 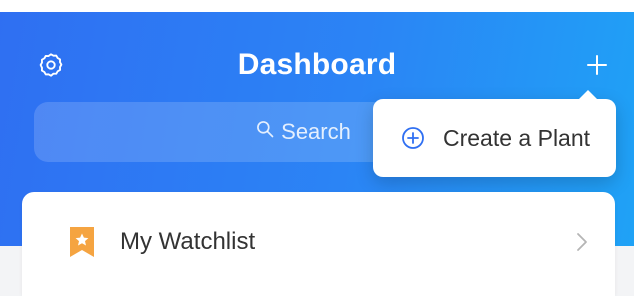 I want to click on star-bookmark-icon, so click(x=82, y=242).